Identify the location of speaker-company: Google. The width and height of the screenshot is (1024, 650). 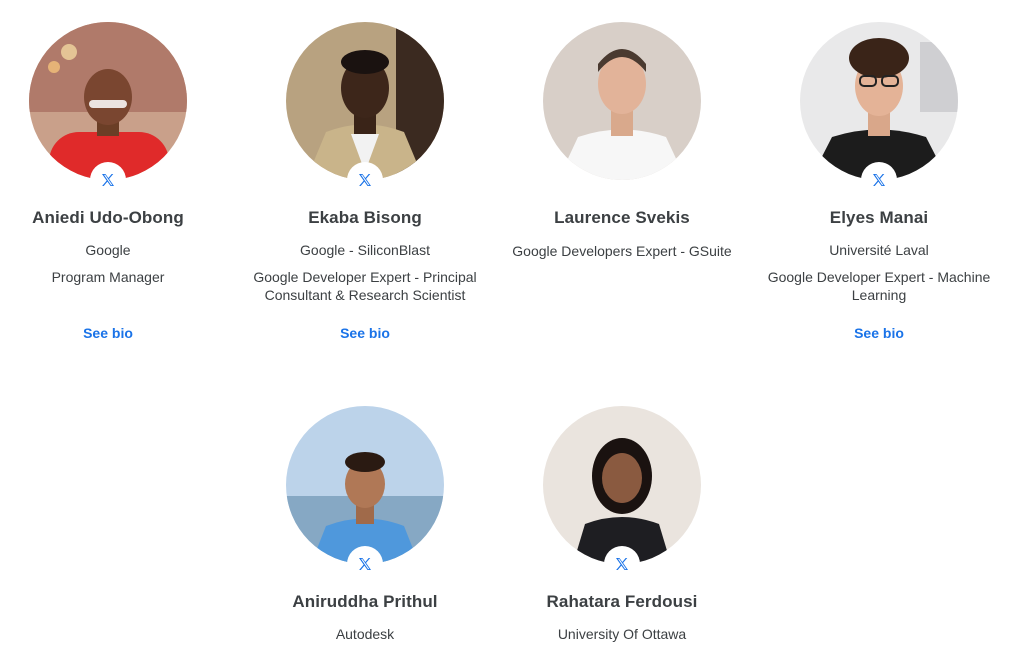
(108, 250).